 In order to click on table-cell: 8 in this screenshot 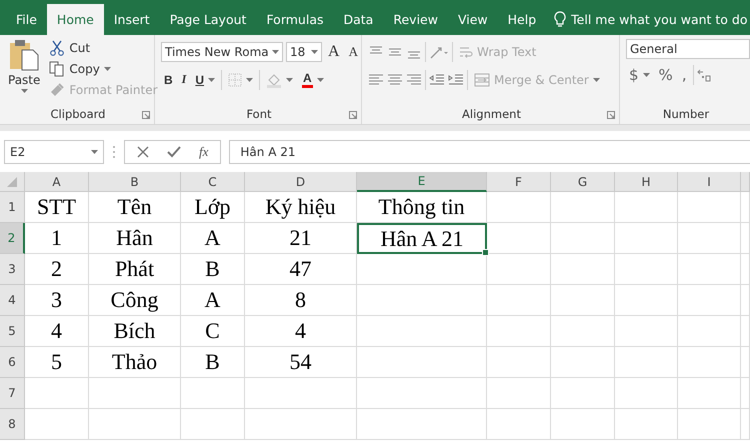, I will do `click(301, 300)`.